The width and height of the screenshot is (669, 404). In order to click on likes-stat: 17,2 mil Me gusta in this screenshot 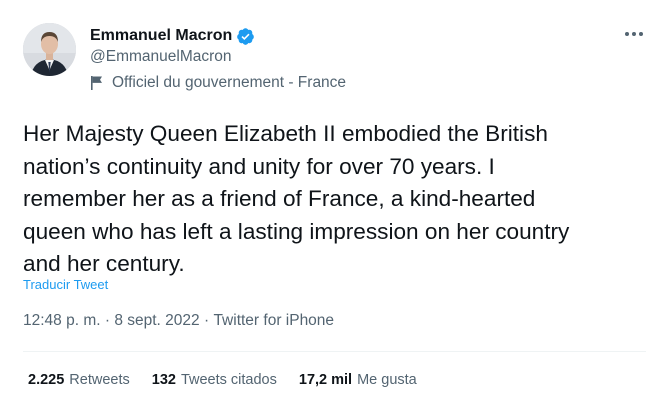, I will do `click(358, 380)`.